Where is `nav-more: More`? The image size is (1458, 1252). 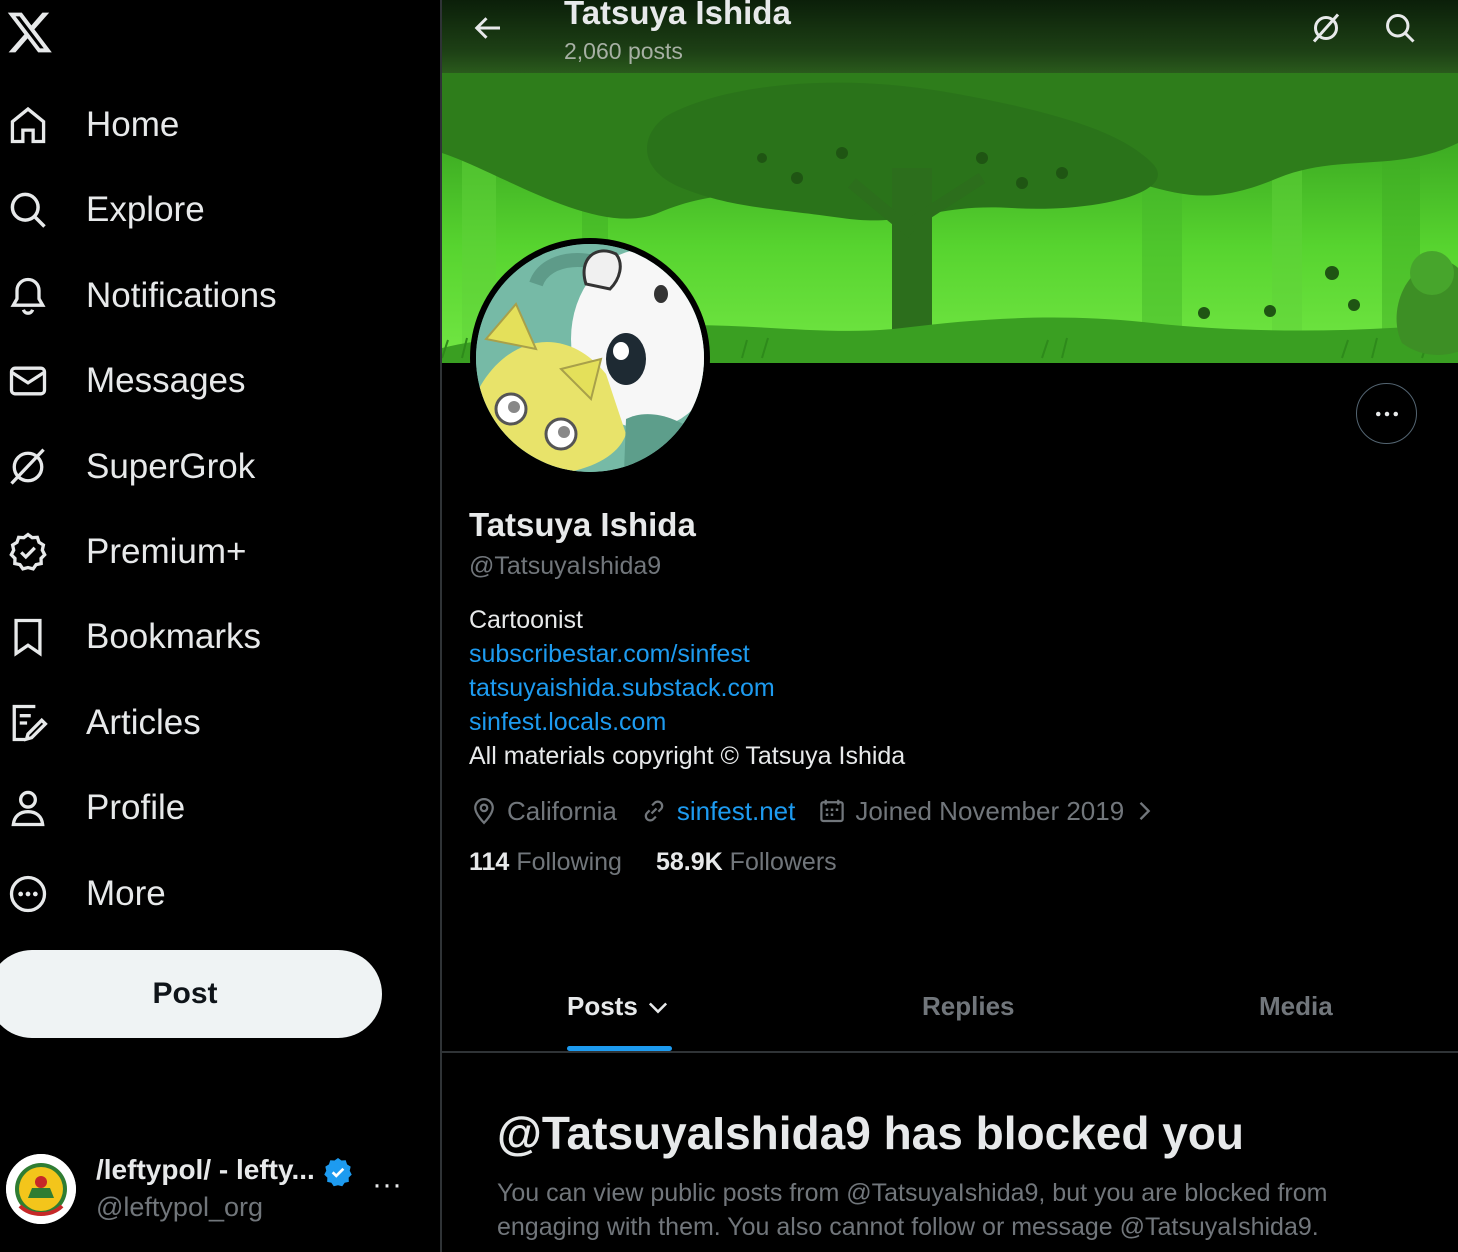
nav-more: More is located at coordinates (83, 894).